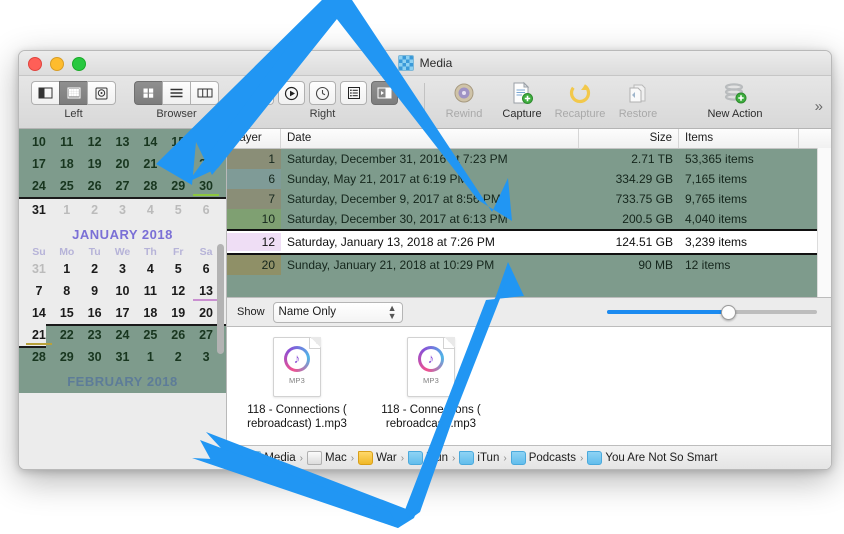  I want to click on icon-view-icon, so click(148, 93).